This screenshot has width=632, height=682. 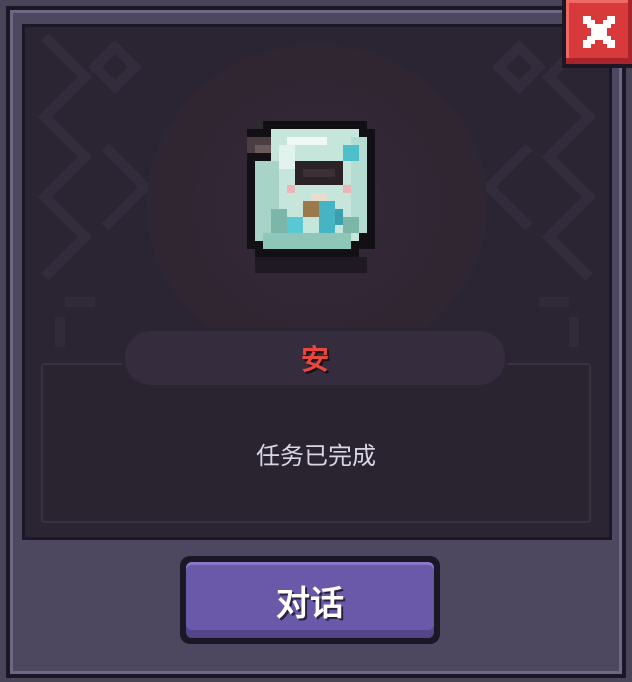 What do you see at coordinates (311, 197) in the screenshot?
I see `npc-portrait` at bounding box center [311, 197].